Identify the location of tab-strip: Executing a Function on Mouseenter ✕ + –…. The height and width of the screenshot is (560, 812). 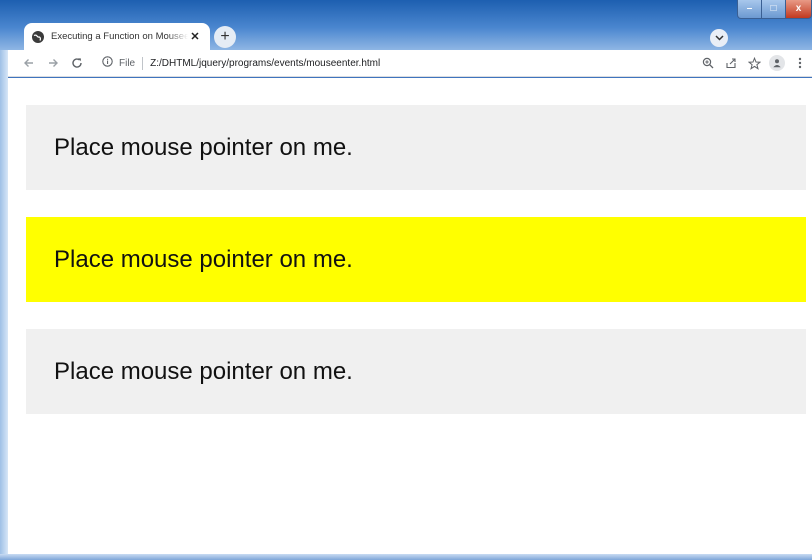
(406, 25).